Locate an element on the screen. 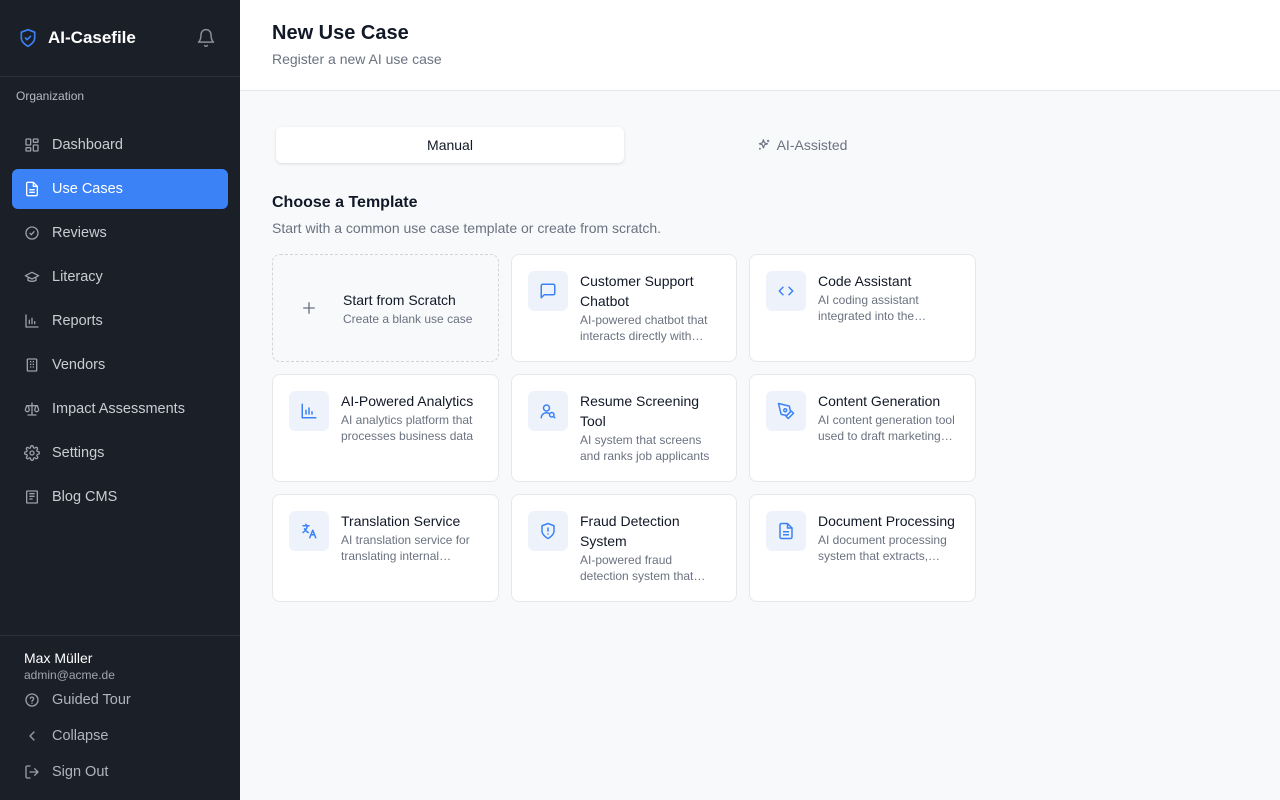 This screenshot has width=1280, height=800. dashboard-icon is located at coordinates (32, 145).